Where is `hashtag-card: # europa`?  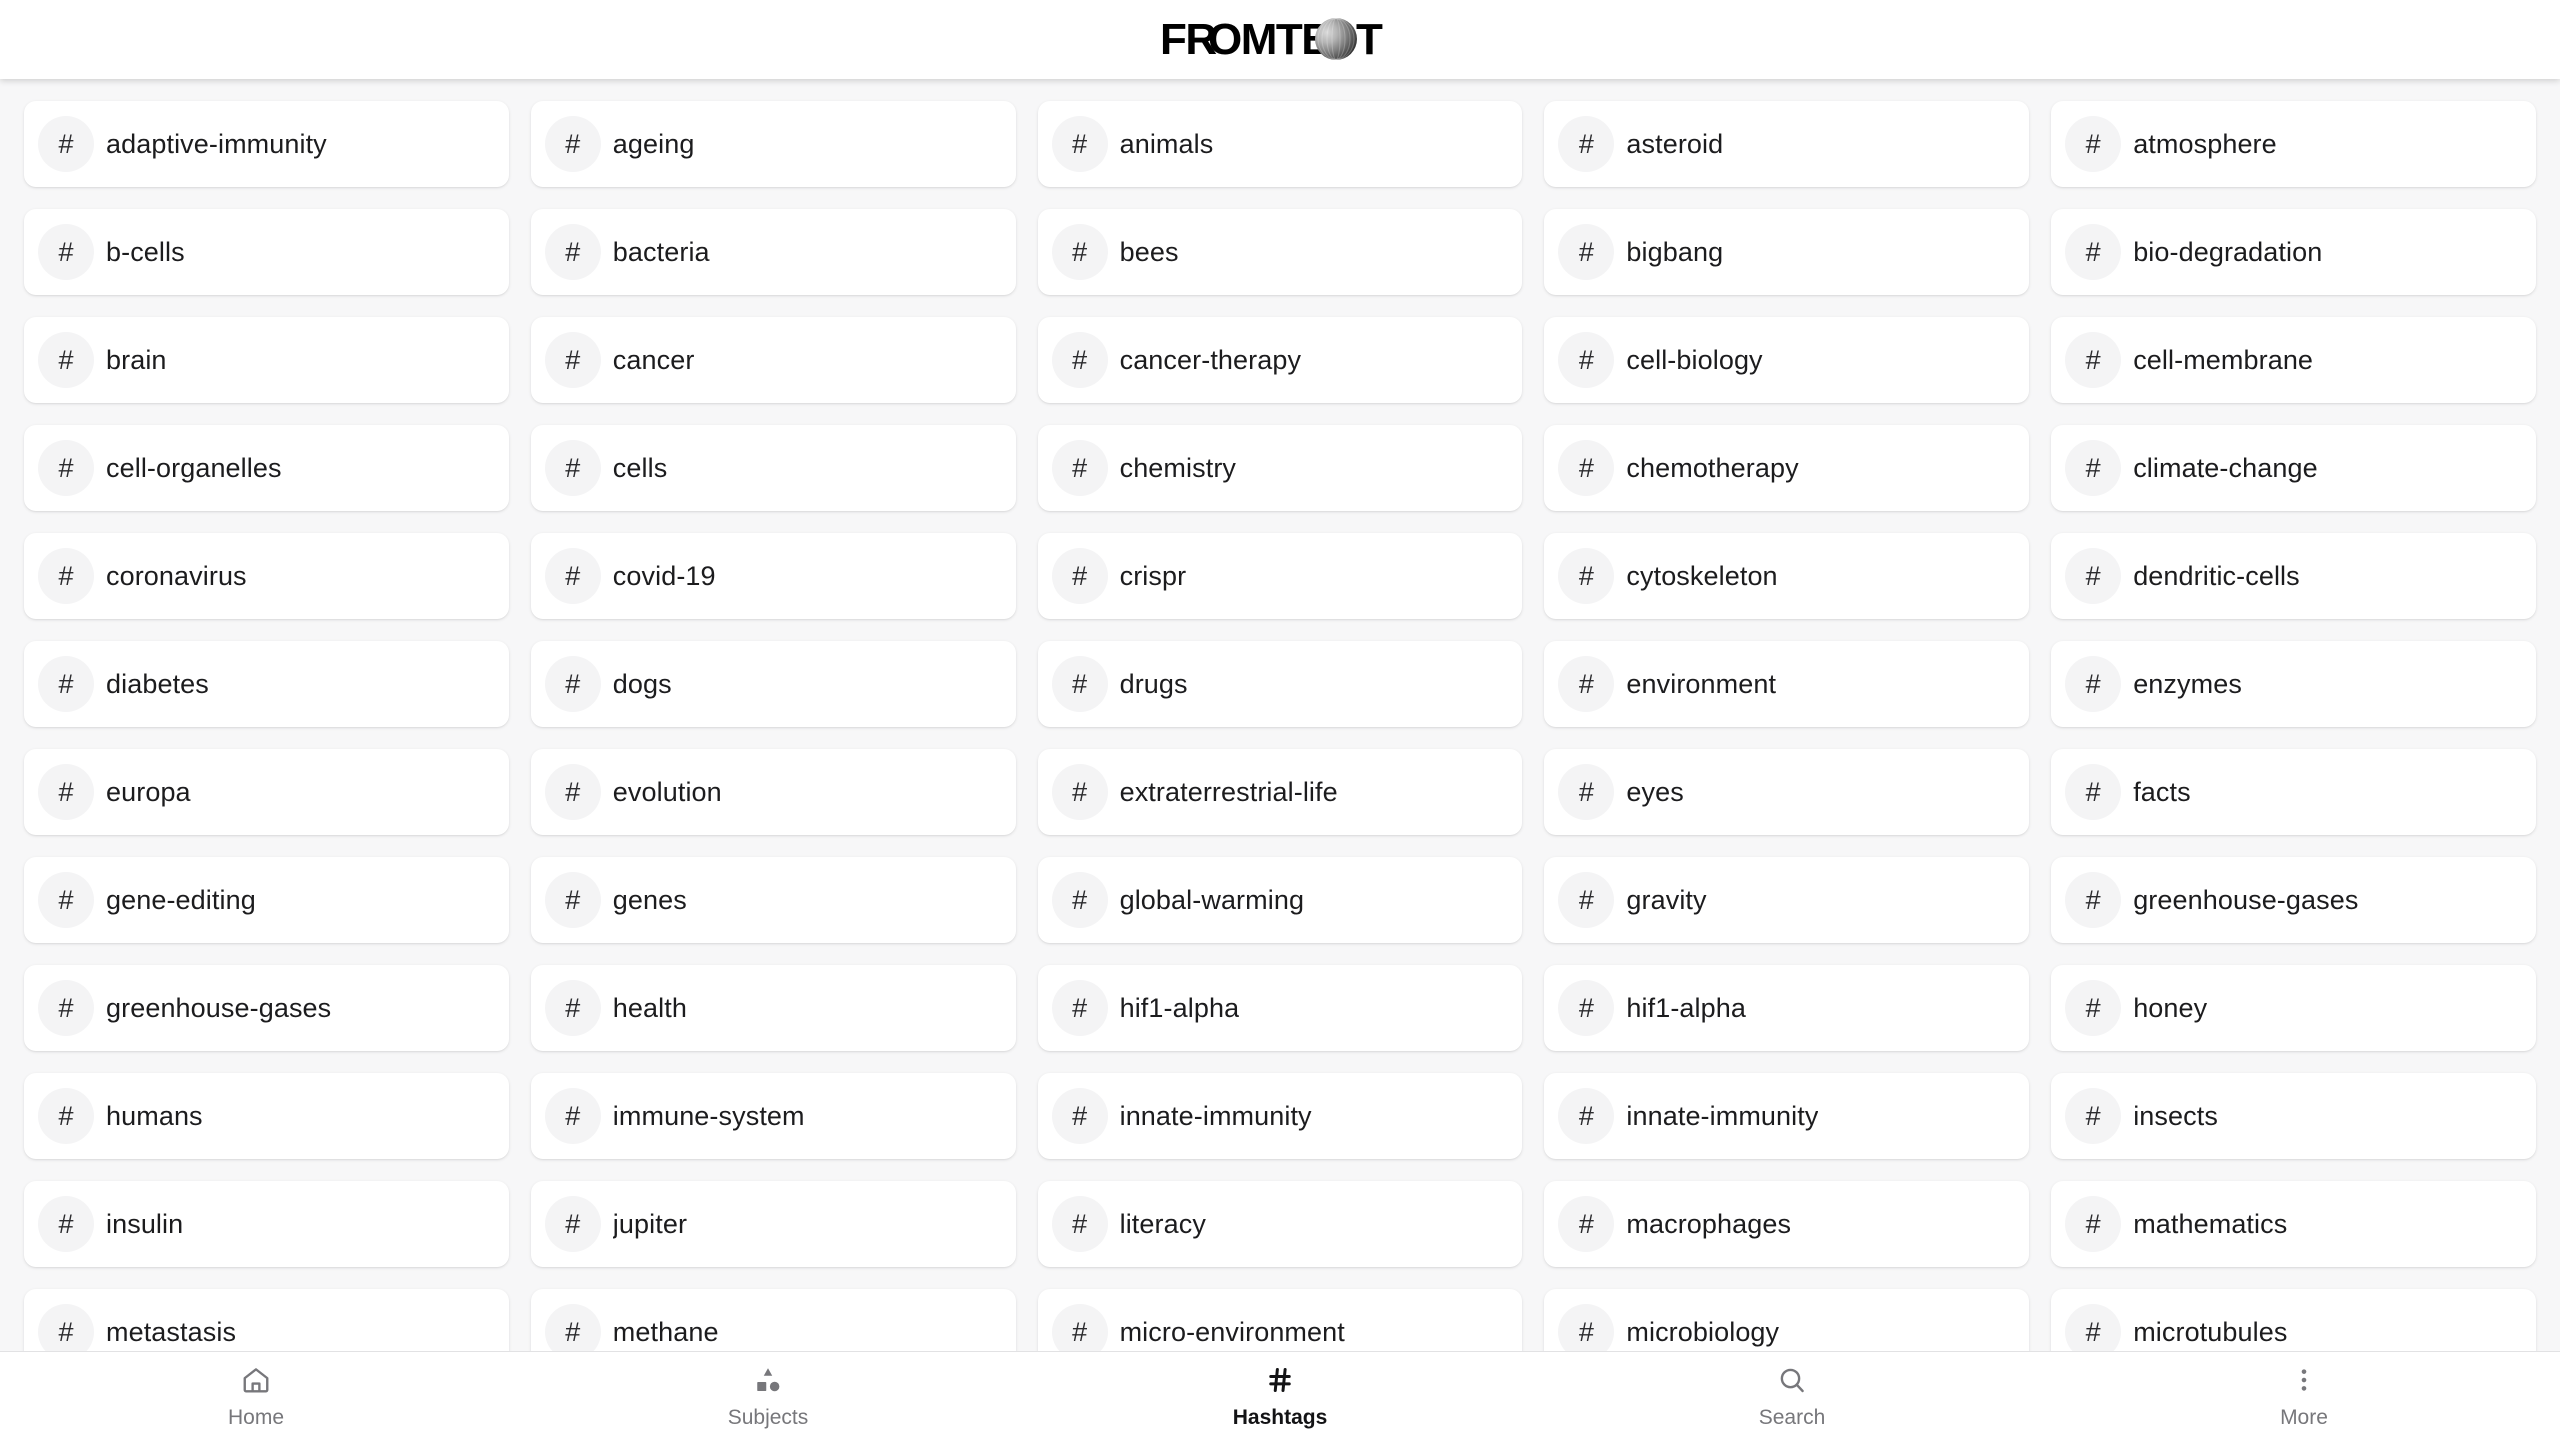 hashtag-card: # europa is located at coordinates (266, 792).